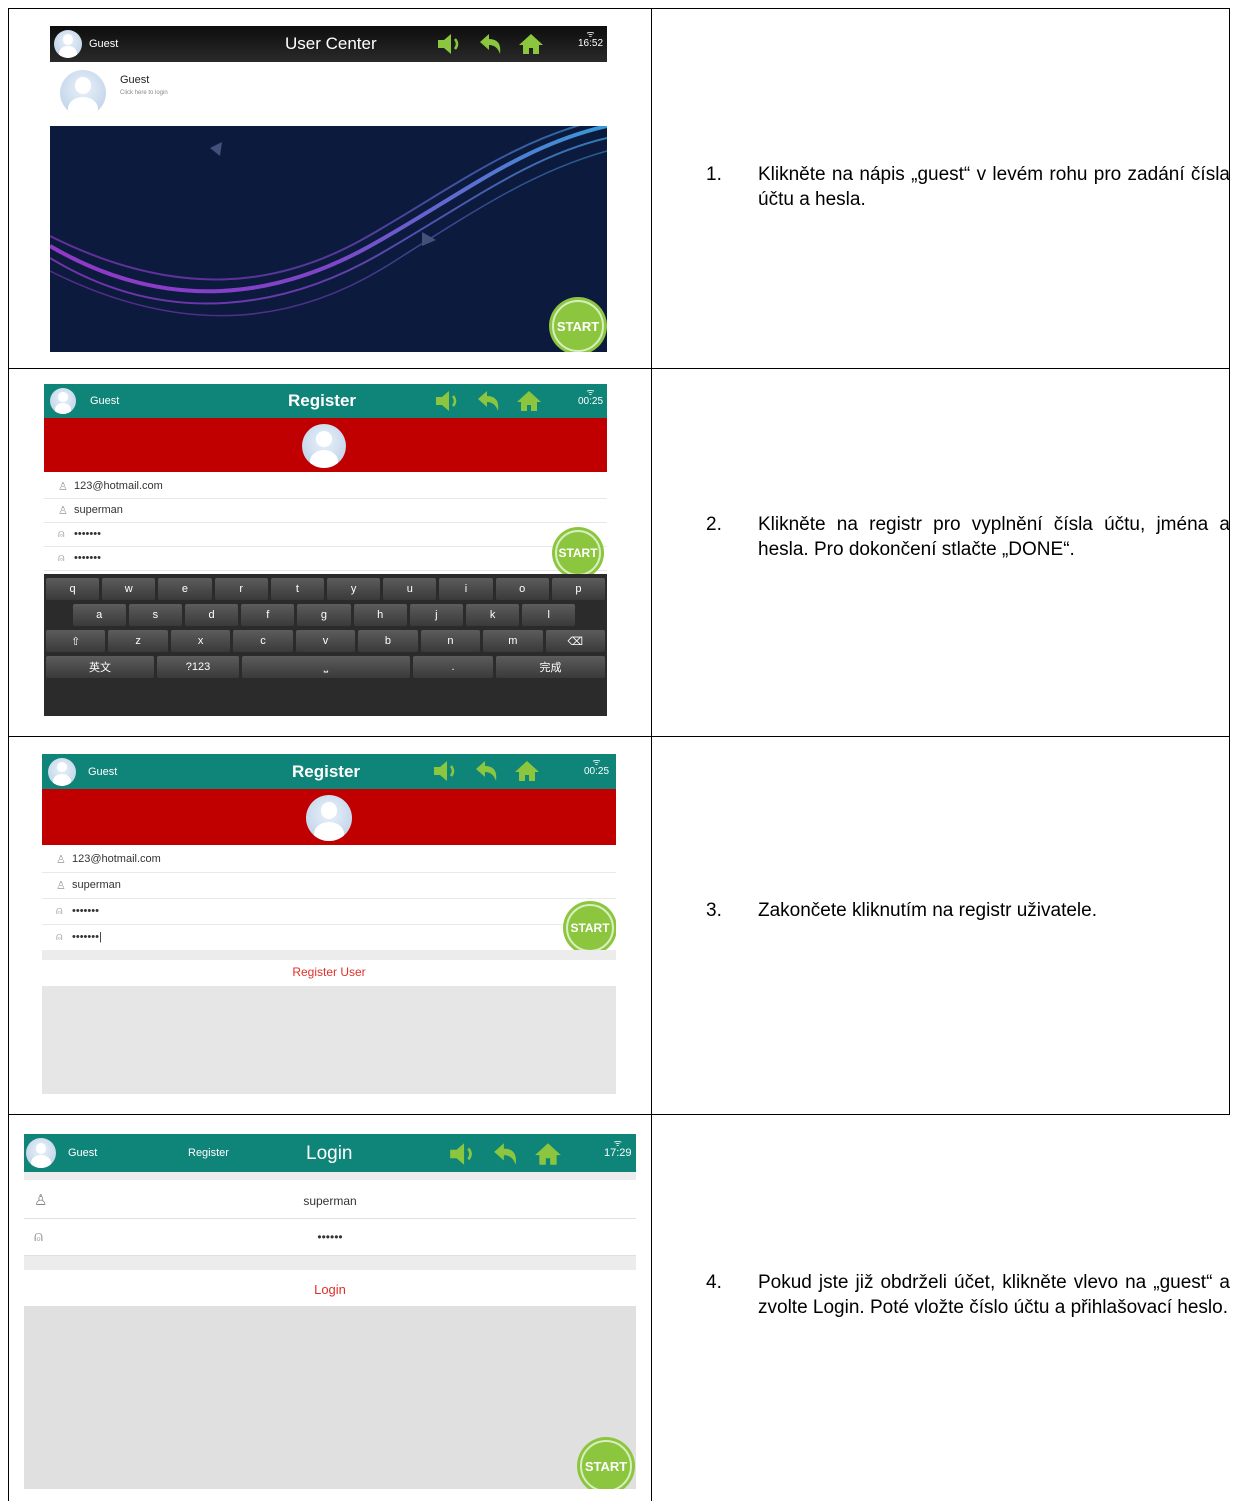 Image resolution: width=1237 pixels, height=1501 pixels. Describe the element at coordinates (591, 401) in the screenshot. I see `clock-time: 00:25` at that location.